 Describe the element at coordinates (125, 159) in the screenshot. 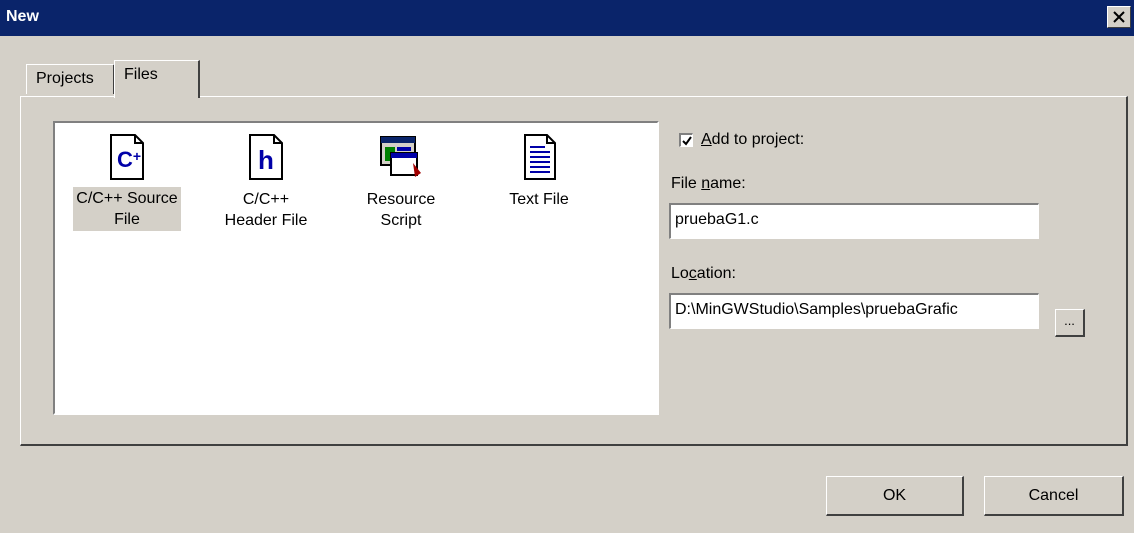

I see `svg-text: C` at that location.